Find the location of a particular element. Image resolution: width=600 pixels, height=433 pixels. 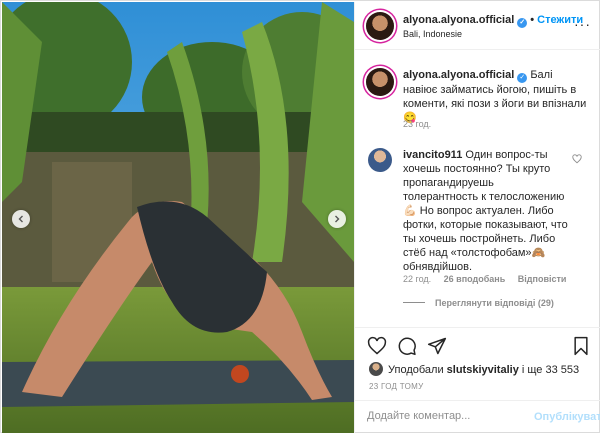

author-username: alyona.alyona.official is located at coordinates (458, 20).